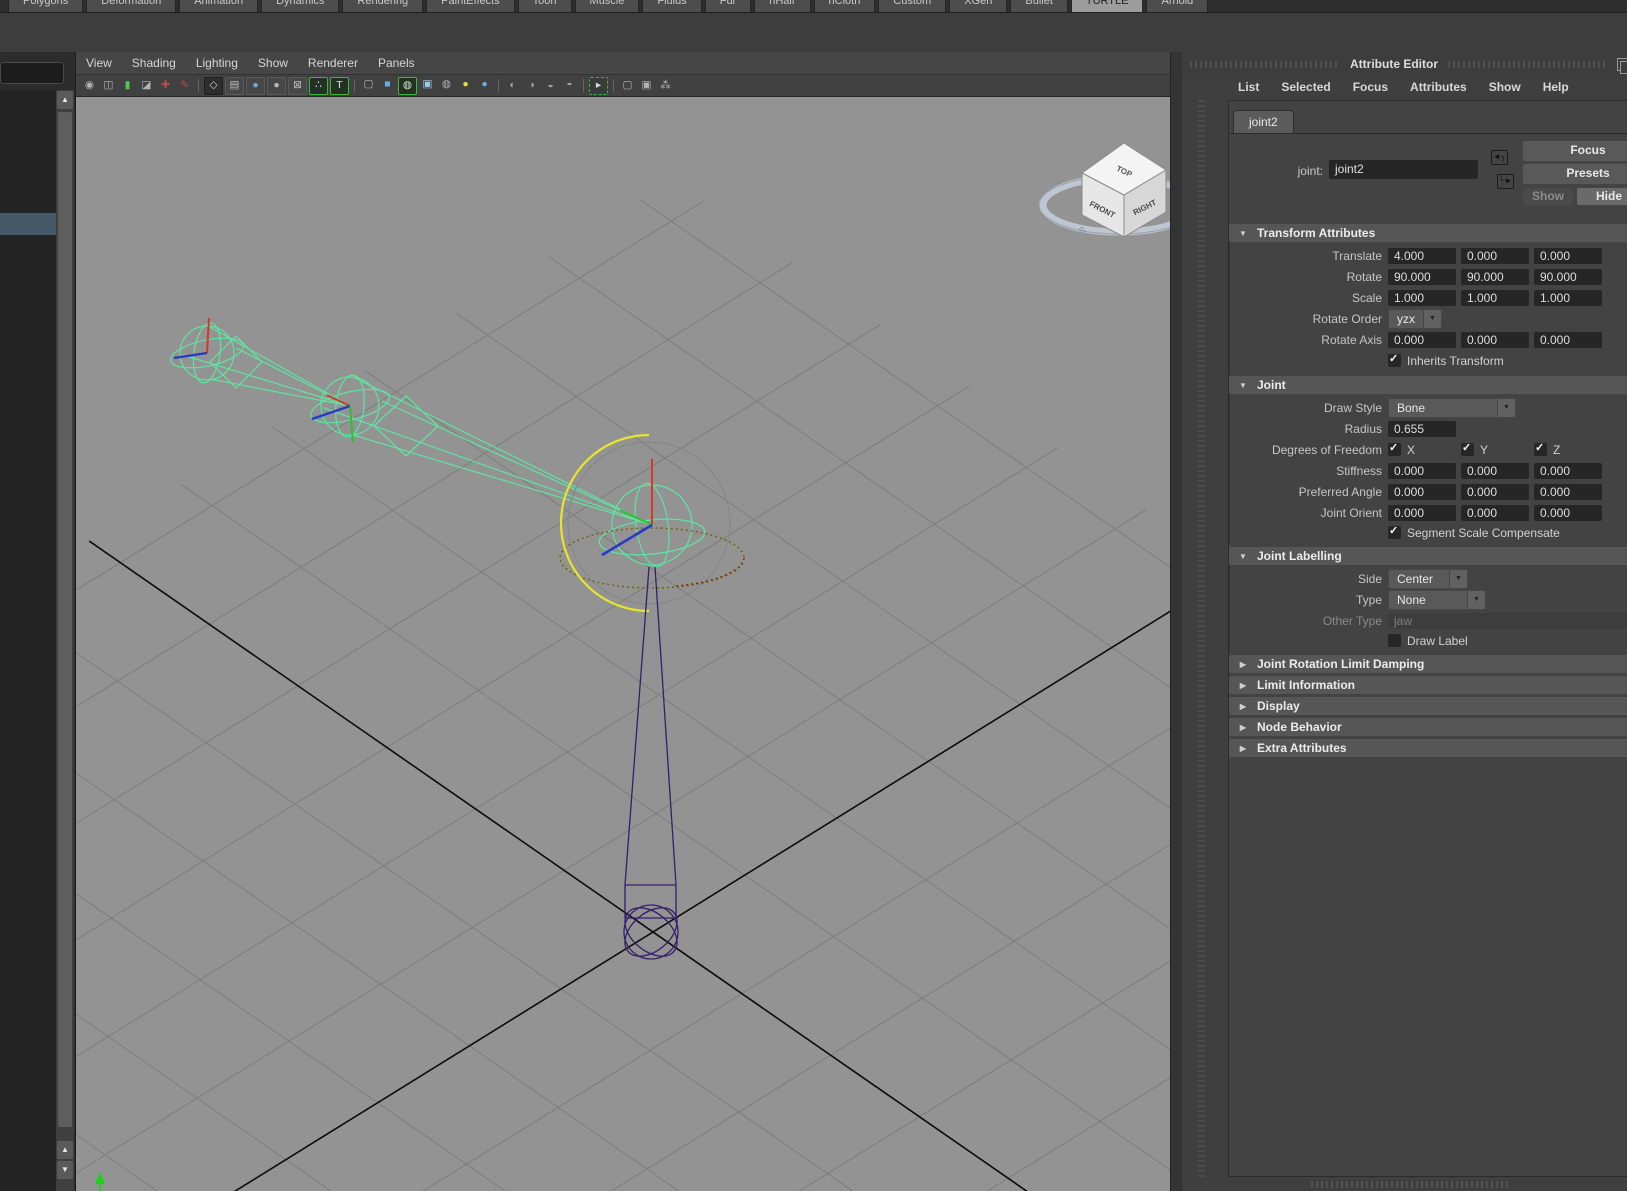 This screenshot has height=1191, width=1627. Describe the element at coordinates (32, 73) in the screenshot. I see `sidebar-field` at that location.